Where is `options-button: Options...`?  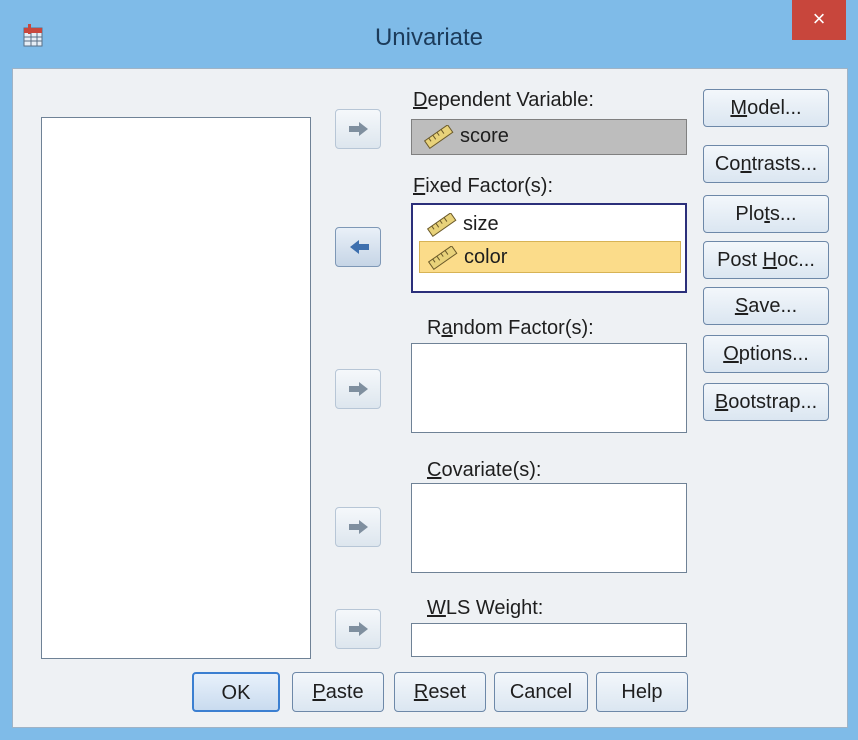
options-button: Options... is located at coordinates (766, 354).